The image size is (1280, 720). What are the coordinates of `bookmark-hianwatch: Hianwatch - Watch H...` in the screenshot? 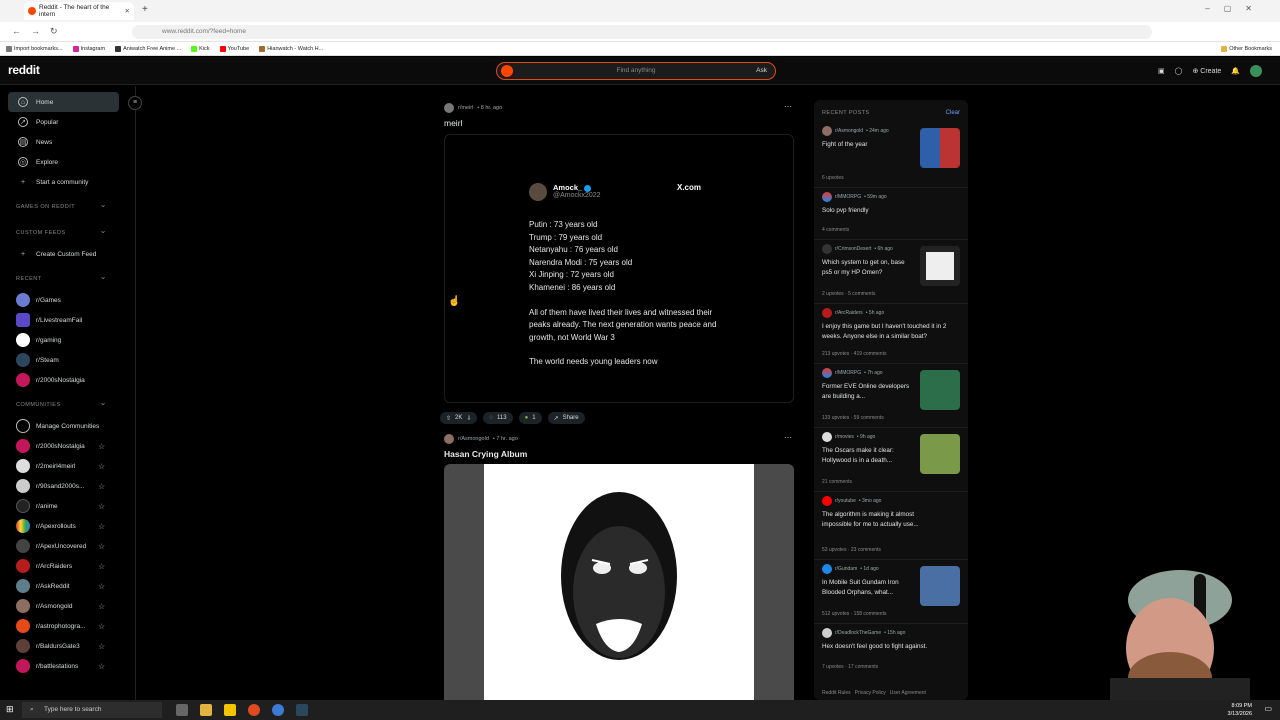 It's located at (291, 48).